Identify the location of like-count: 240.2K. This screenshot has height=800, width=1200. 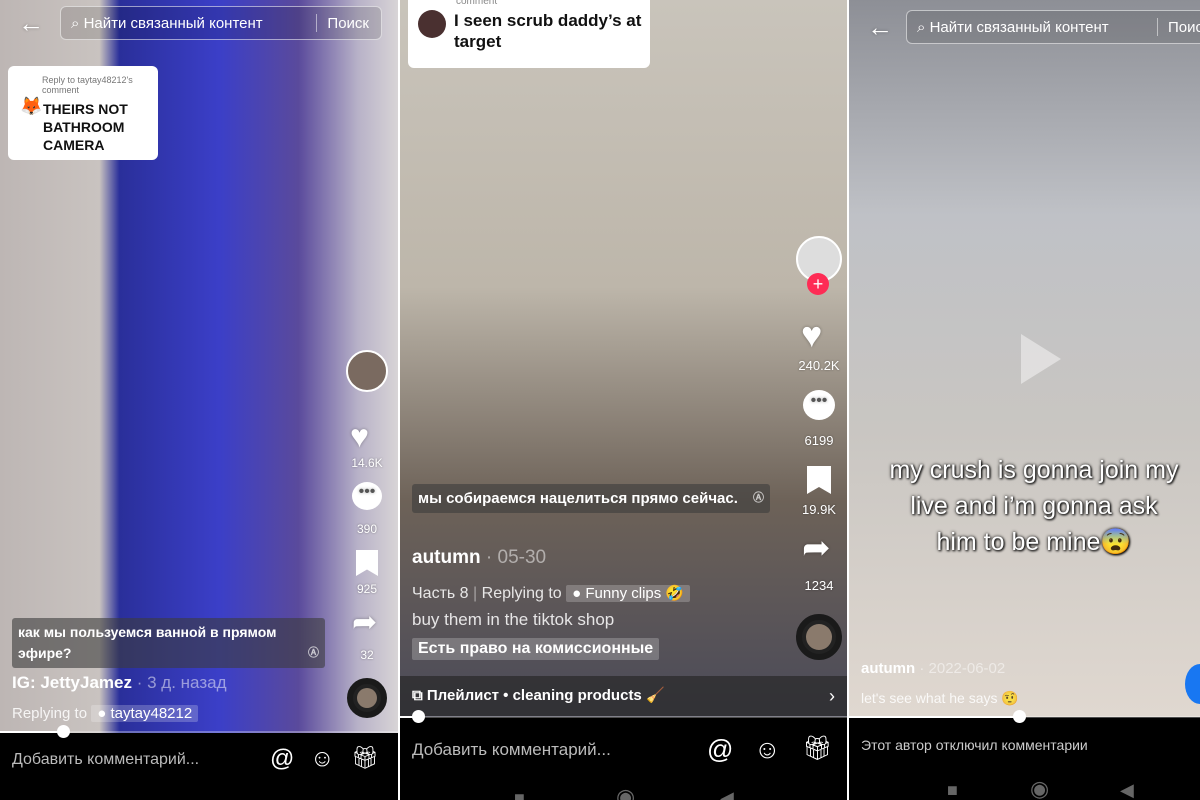
(819, 365).